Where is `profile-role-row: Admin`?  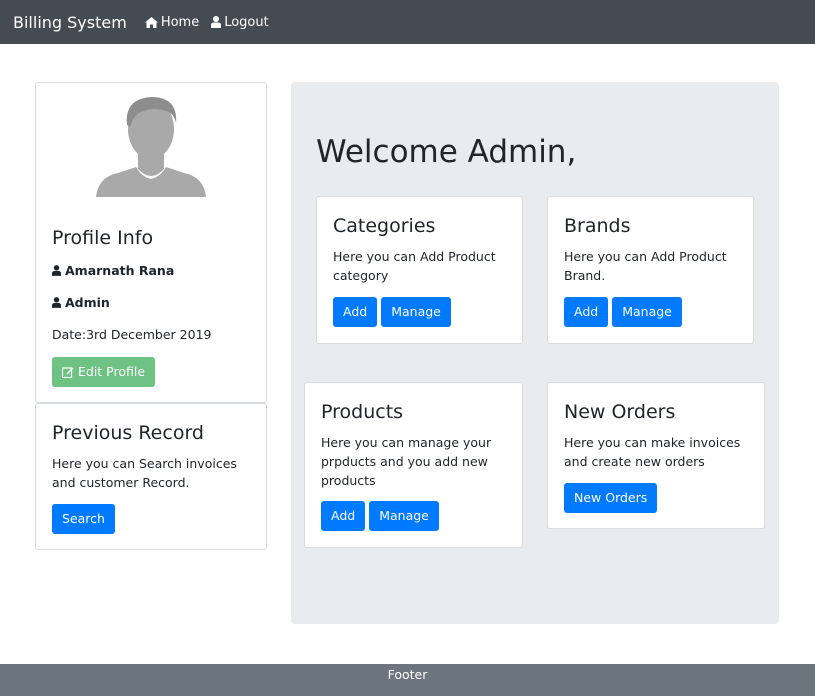 profile-role-row: Admin is located at coordinates (81, 302).